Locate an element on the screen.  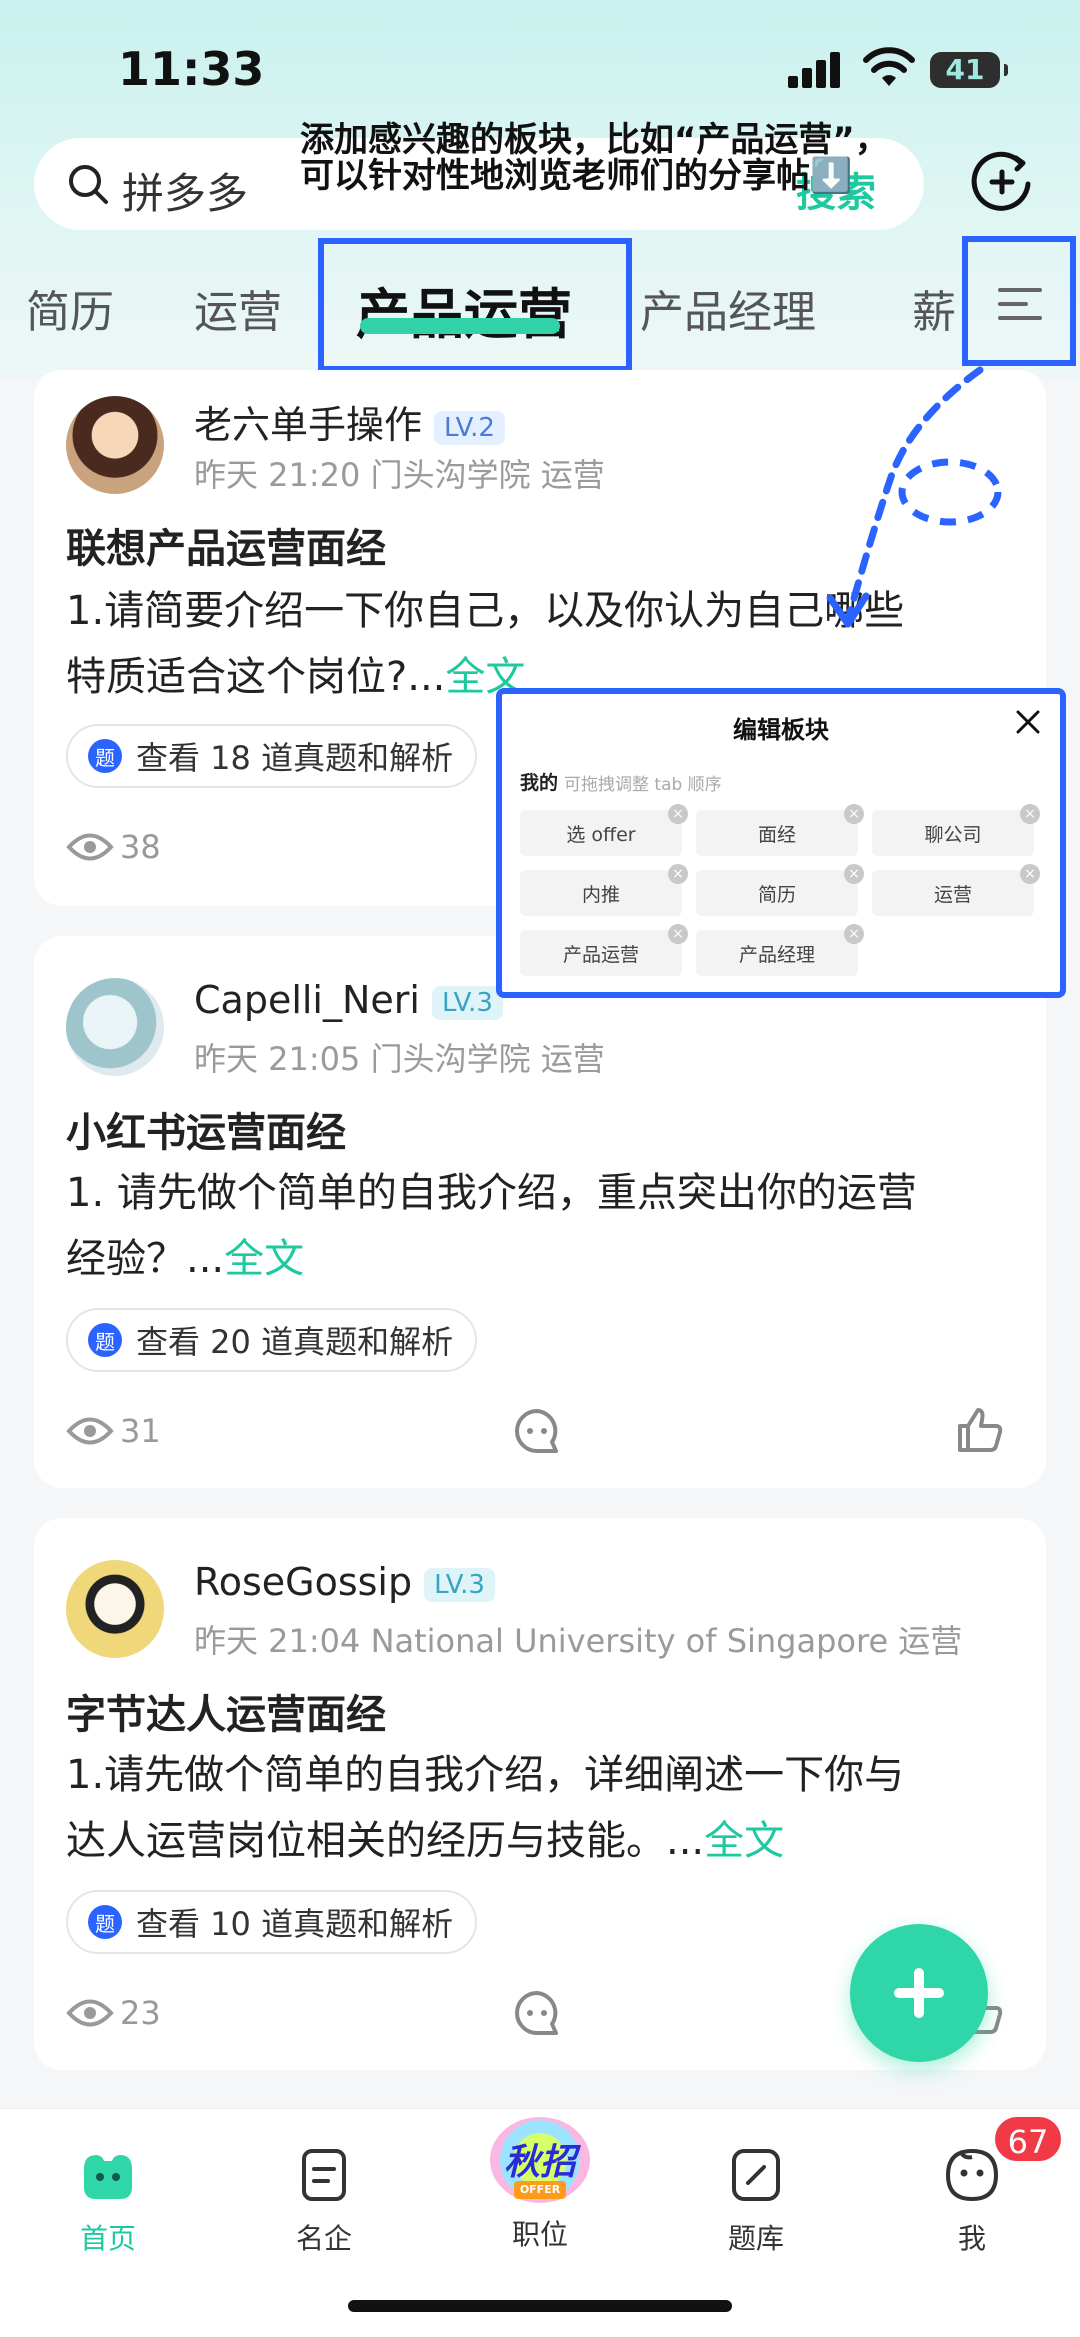
search-icon is located at coordinates (88, 184).